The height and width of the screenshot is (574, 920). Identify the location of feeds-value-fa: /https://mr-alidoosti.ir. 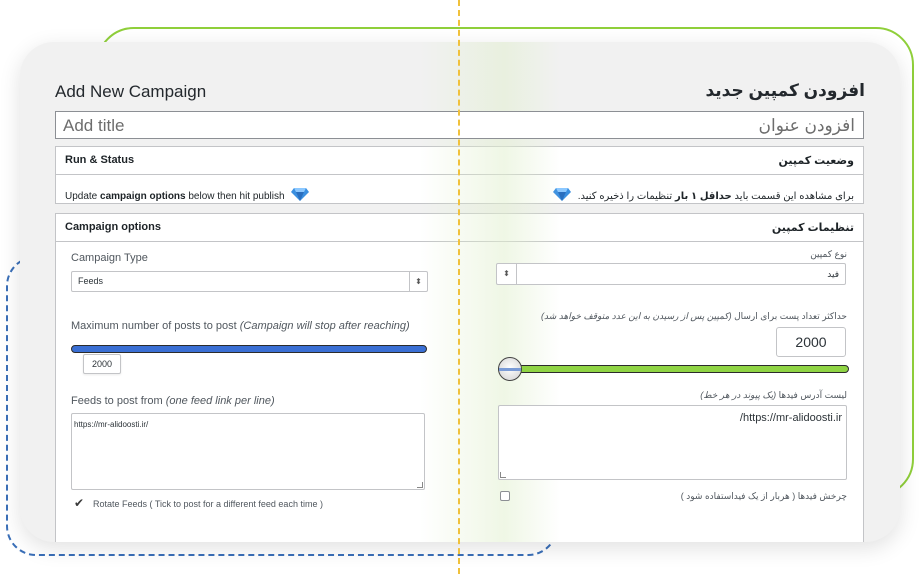
(790, 418).